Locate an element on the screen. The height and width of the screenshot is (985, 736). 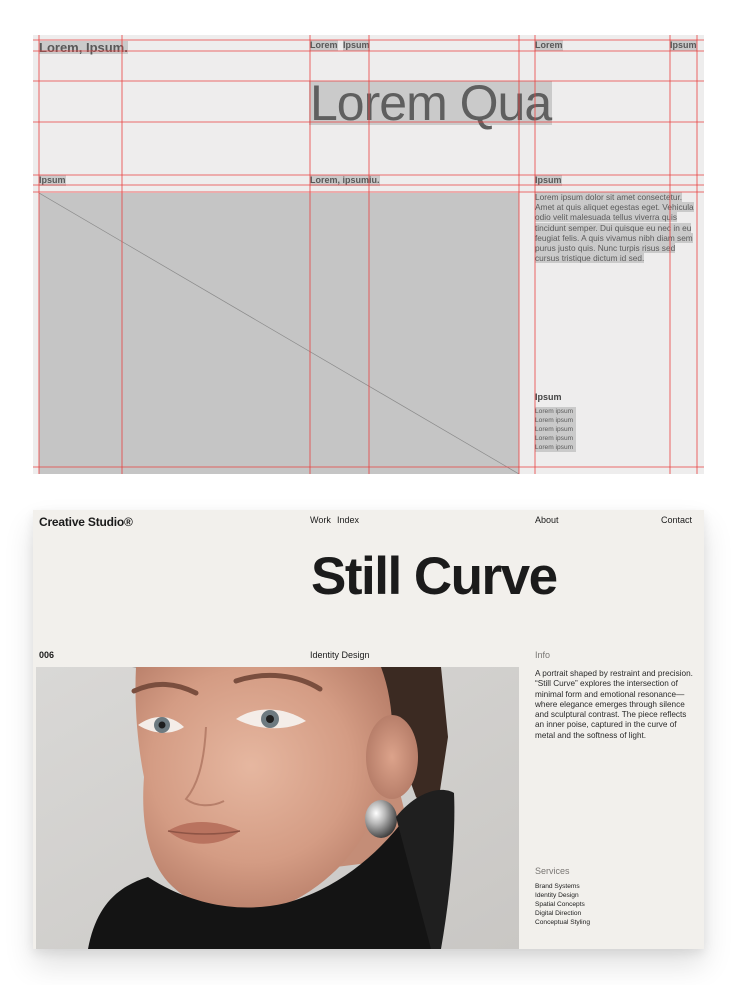
service-item: Brand Systems is located at coordinates (557, 886).